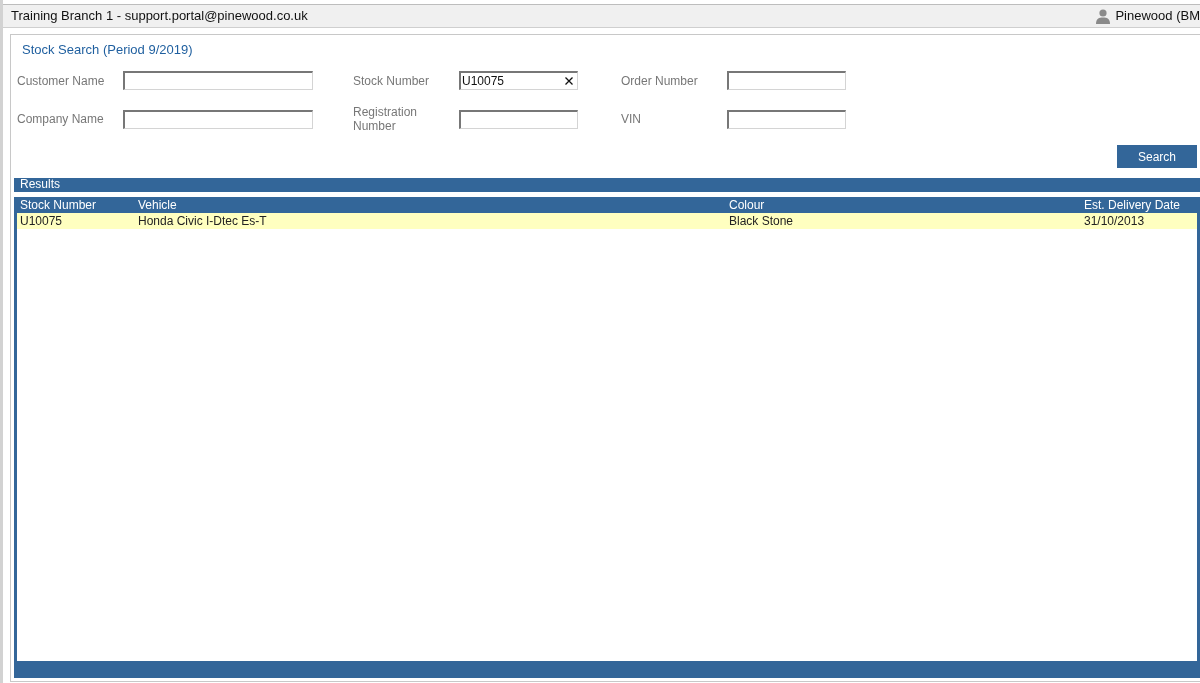 This screenshot has height=683, width=1200. What do you see at coordinates (430, 205) in the screenshot?
I see `column-header: Vehicle` at bounding box center [430, 205].